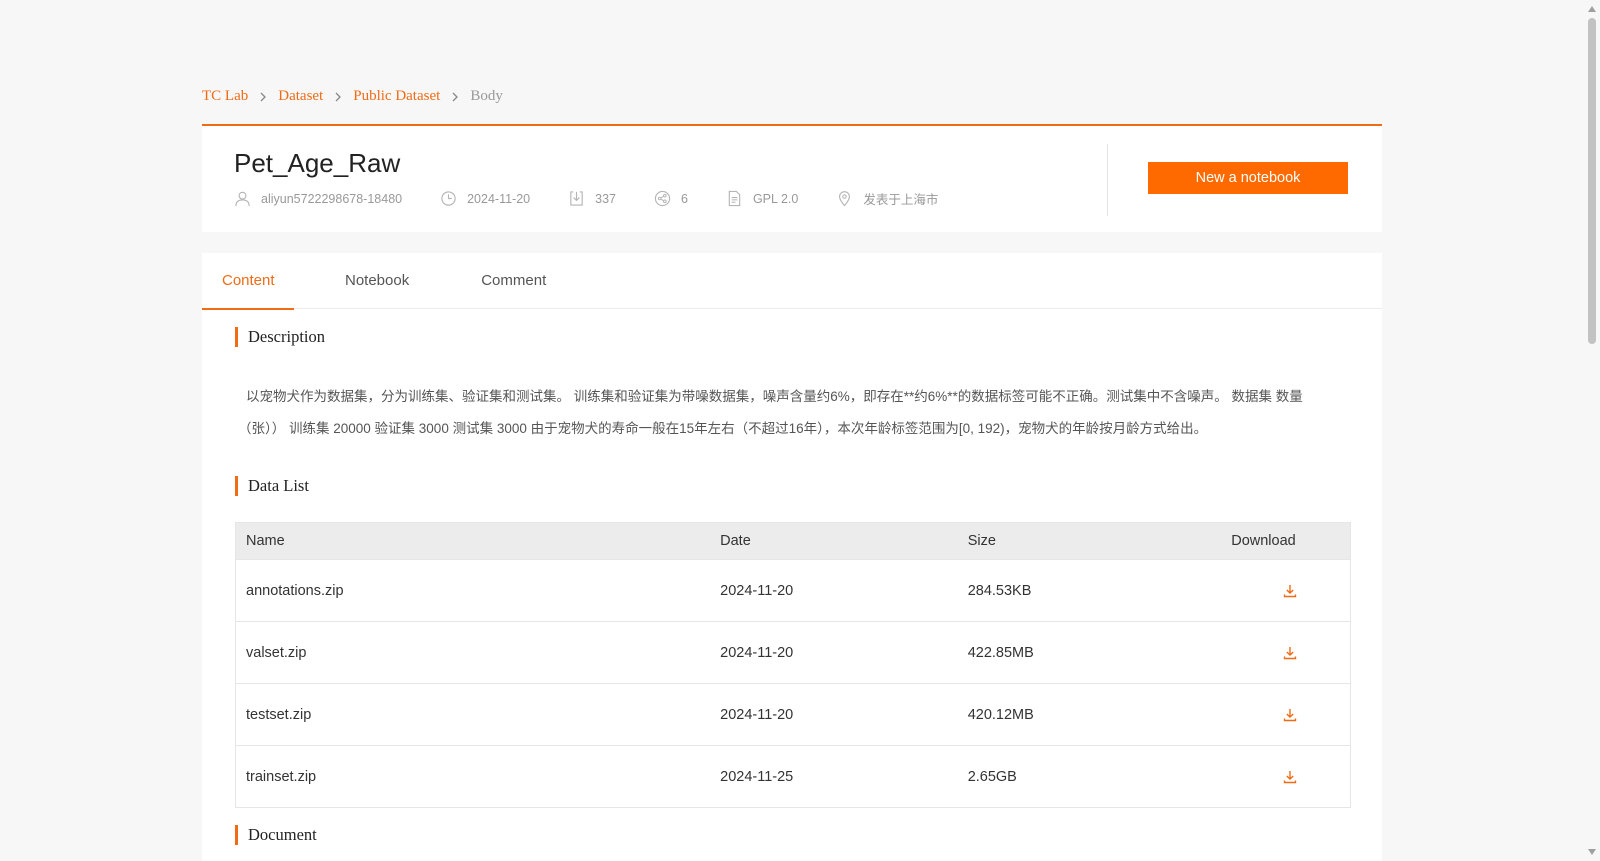 This screenshot has width=1600, height=861. Describe the element at coordinates (248, 281) in the screenshot. I see `tab-content: Content` at that location.